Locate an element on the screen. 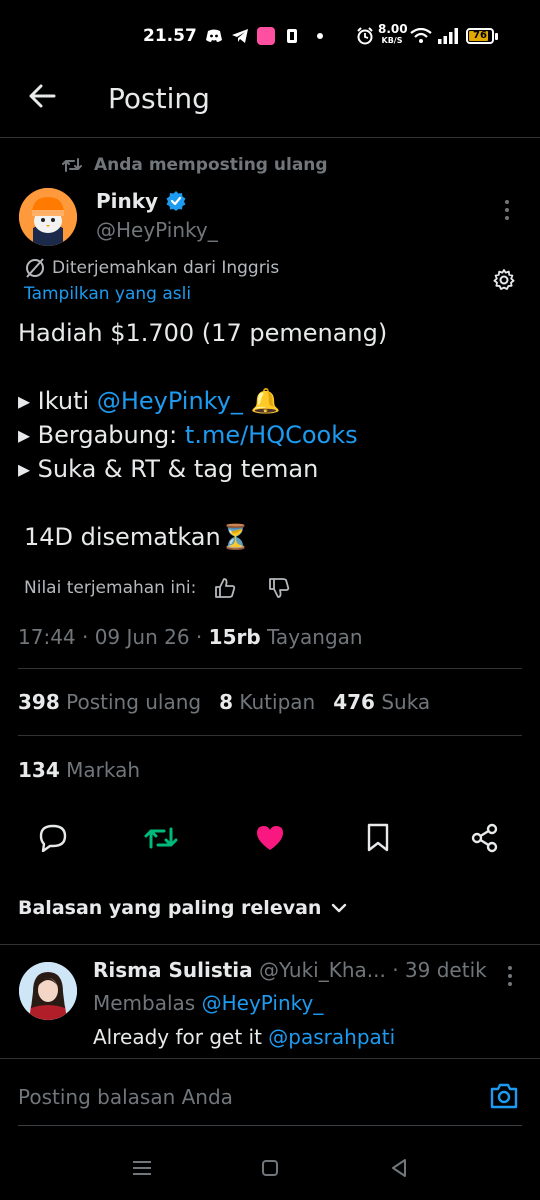 This screenshot has height=1200, width=540. reply-header: Risma Sulistia @Yuki_Kha... · 39 detik is located at coordinates (293, 970).